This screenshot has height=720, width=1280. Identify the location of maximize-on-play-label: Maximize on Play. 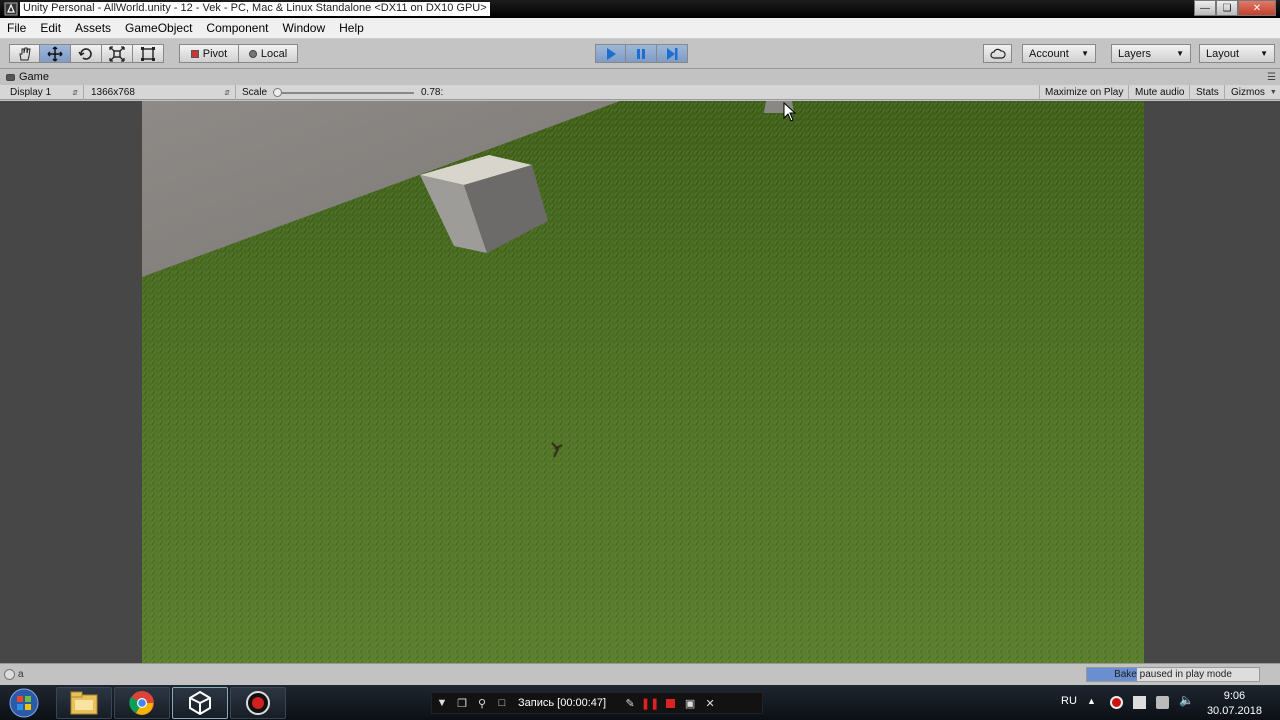
(1084, 92).